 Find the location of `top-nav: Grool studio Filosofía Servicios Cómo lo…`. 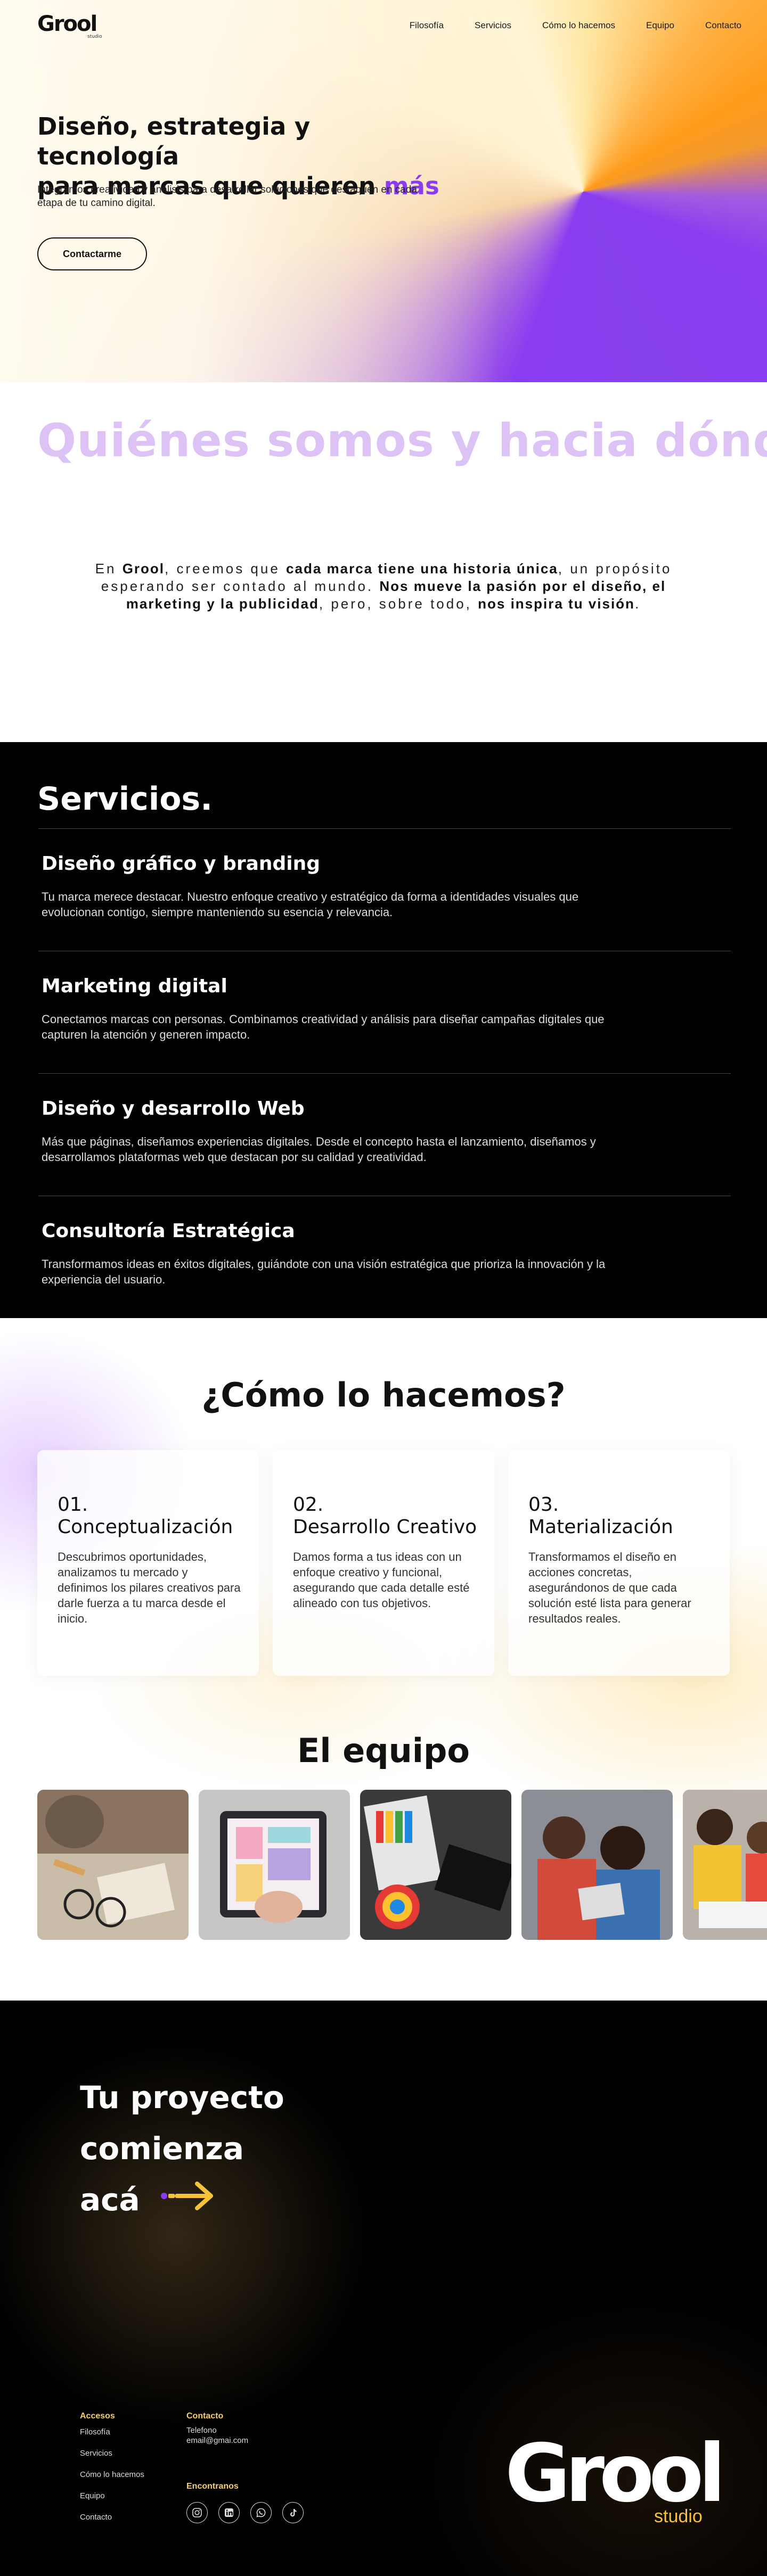

top-nav: Grool studio Filosofía Servicios Cómo lo… is located at coordinates (383, 26).